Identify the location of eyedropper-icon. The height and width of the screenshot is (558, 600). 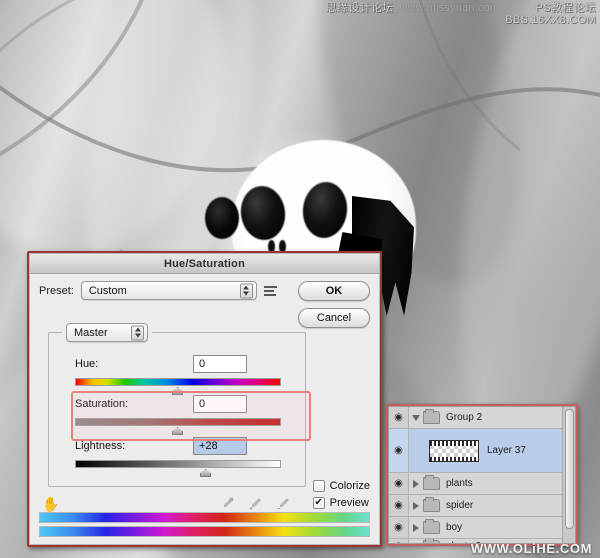
(227, 504).